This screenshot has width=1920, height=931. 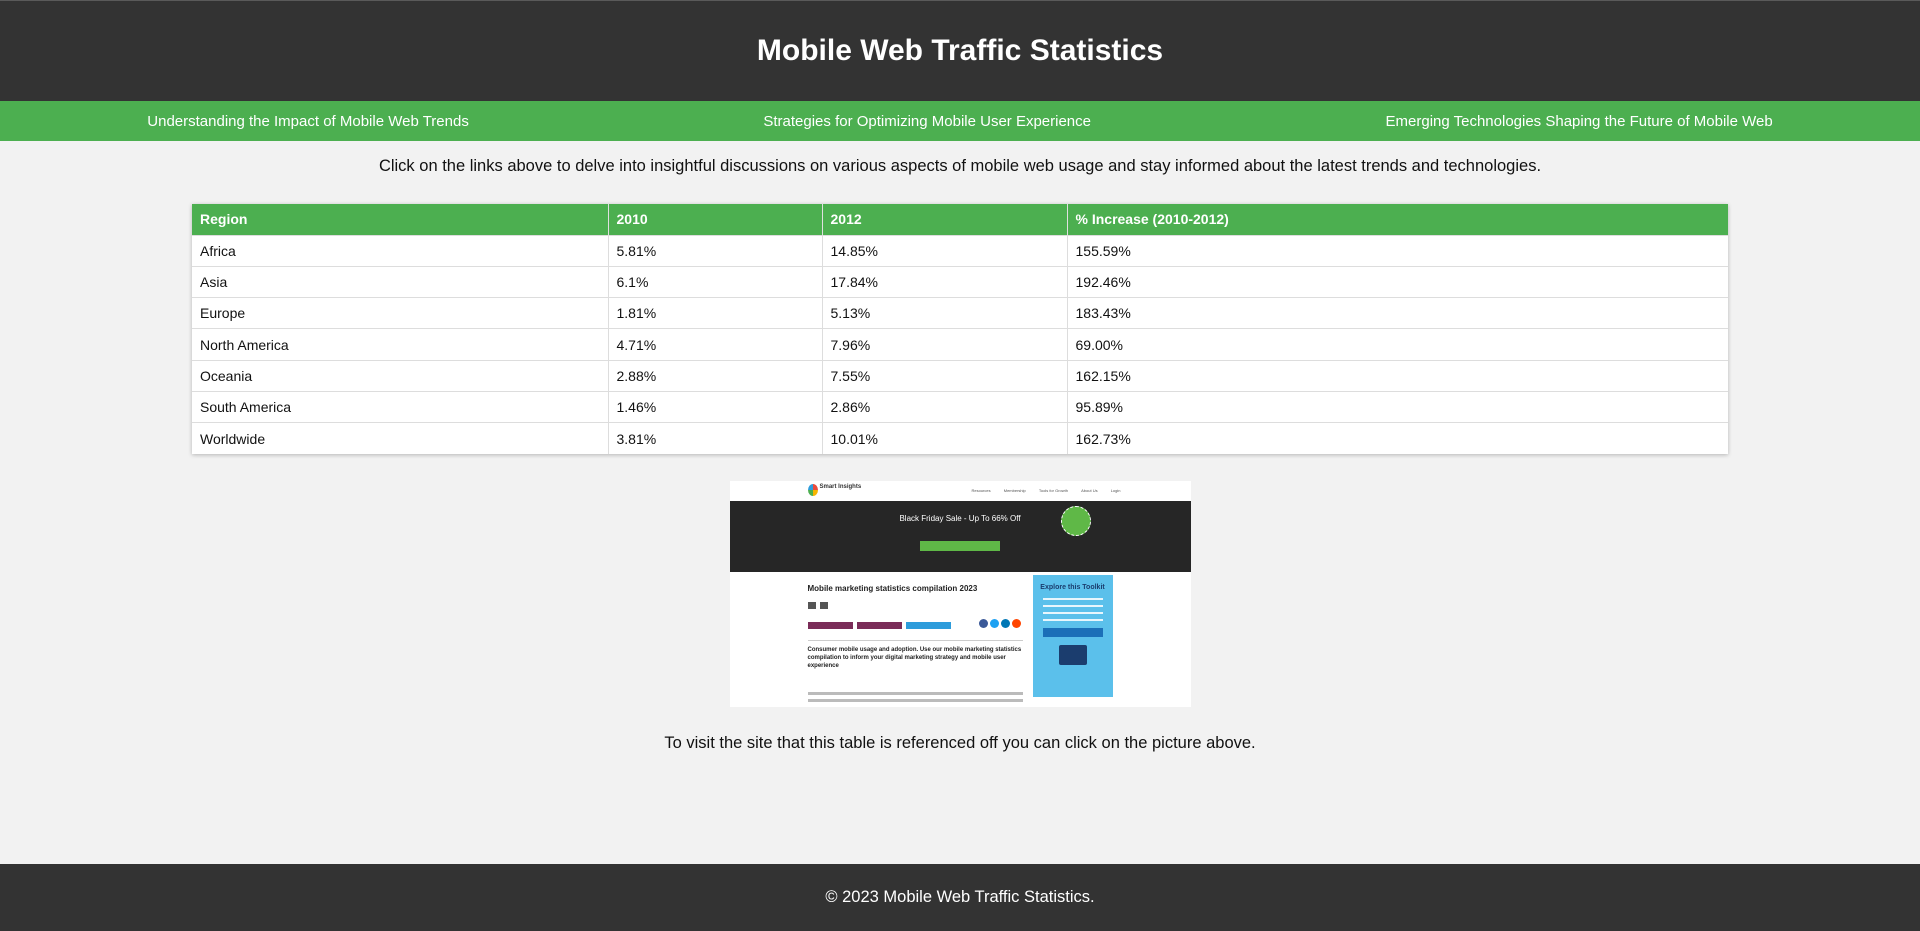 What do you see at coordinates (945, 313) in the screenshot?
I see `cell-2012: 5.13%` at bounding box center [945, 313].